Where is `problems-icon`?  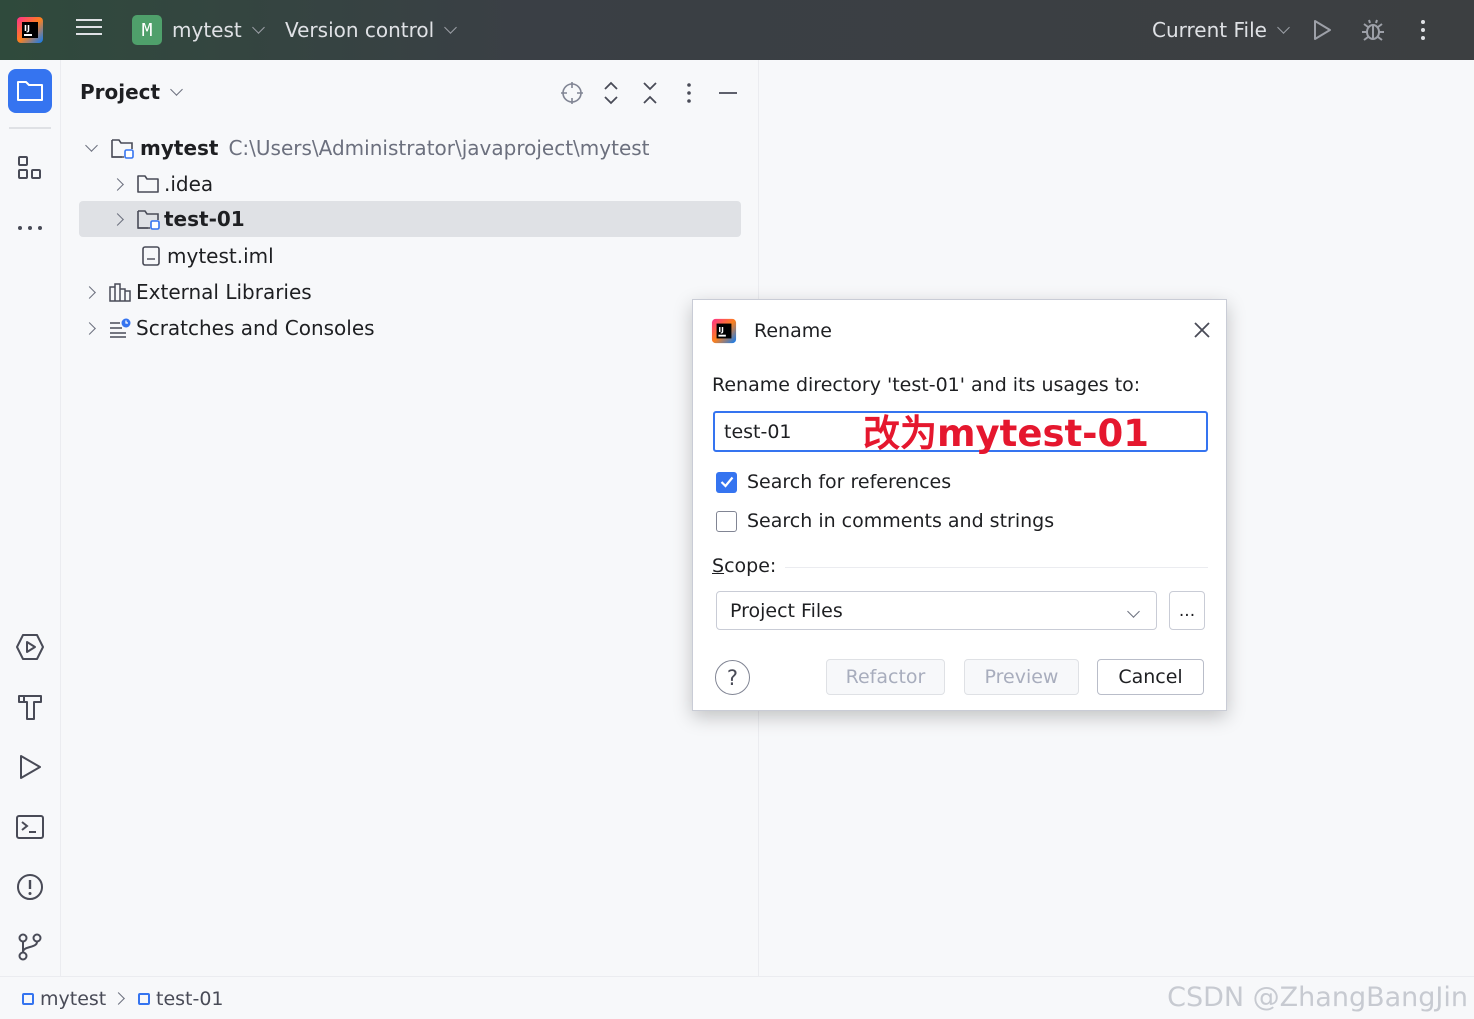 problems-icon is located at coordinates (30, 887).